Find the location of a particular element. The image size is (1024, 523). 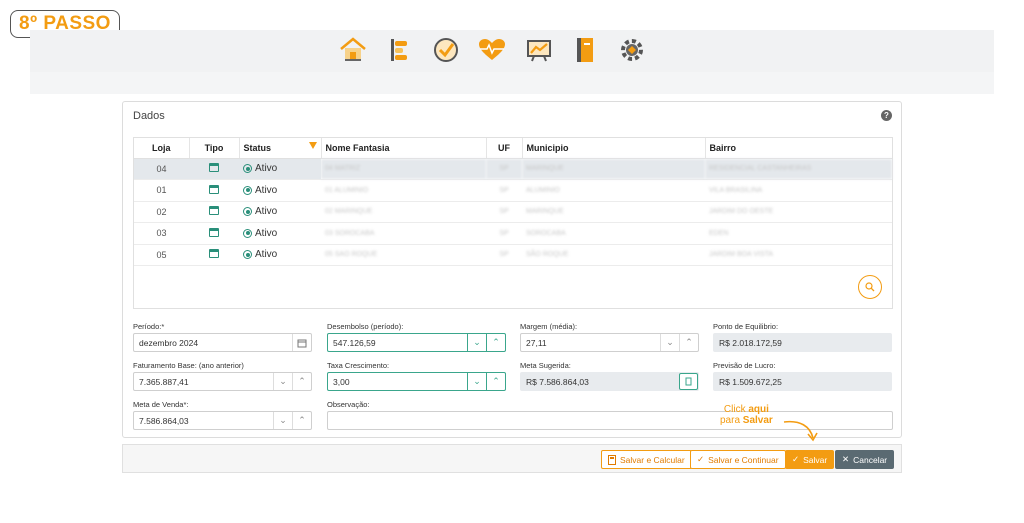

cell-nome: 04 MATRIZ is located at coordinates (403, 169).